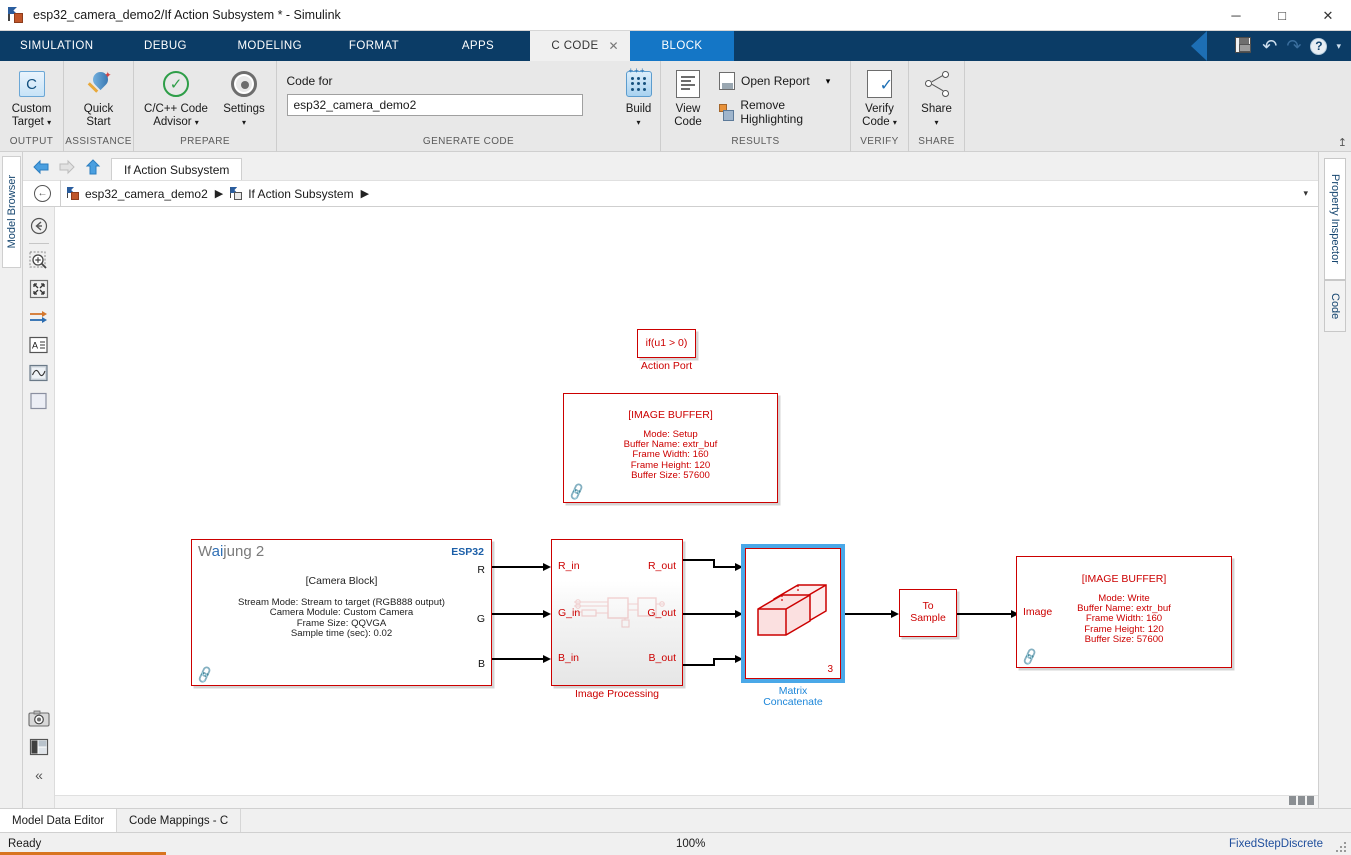  What do you see at coordinates (772, 112) in the screenshot?
I see `remove-highlighting-label: Remove Highlighting` at bounding box center [772, 112].